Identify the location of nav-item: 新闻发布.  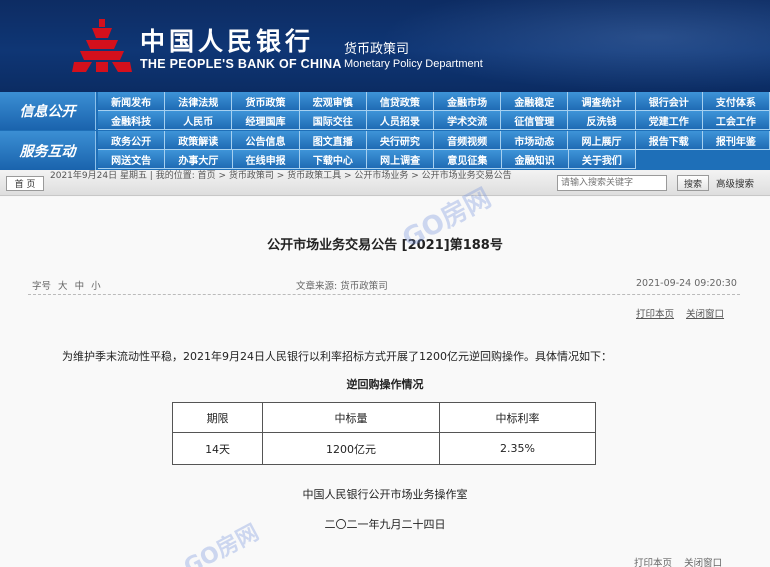
(132, 101).